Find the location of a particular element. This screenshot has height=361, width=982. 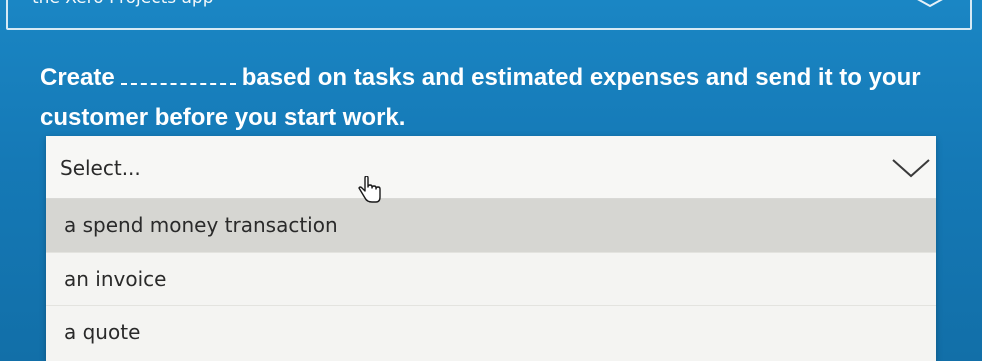

option-label: an invoice is located at coordinates (115, 279).